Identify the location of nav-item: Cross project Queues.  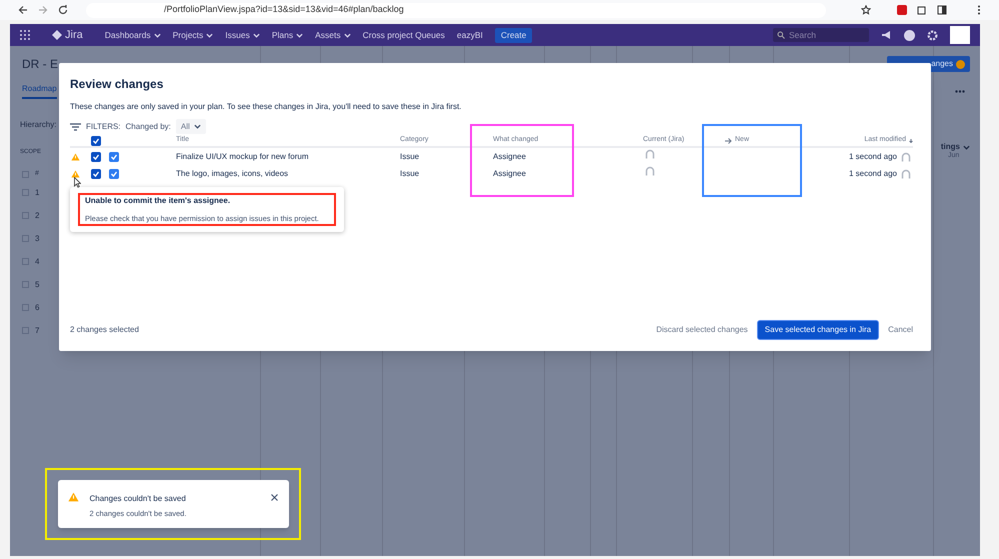
(403, 35).